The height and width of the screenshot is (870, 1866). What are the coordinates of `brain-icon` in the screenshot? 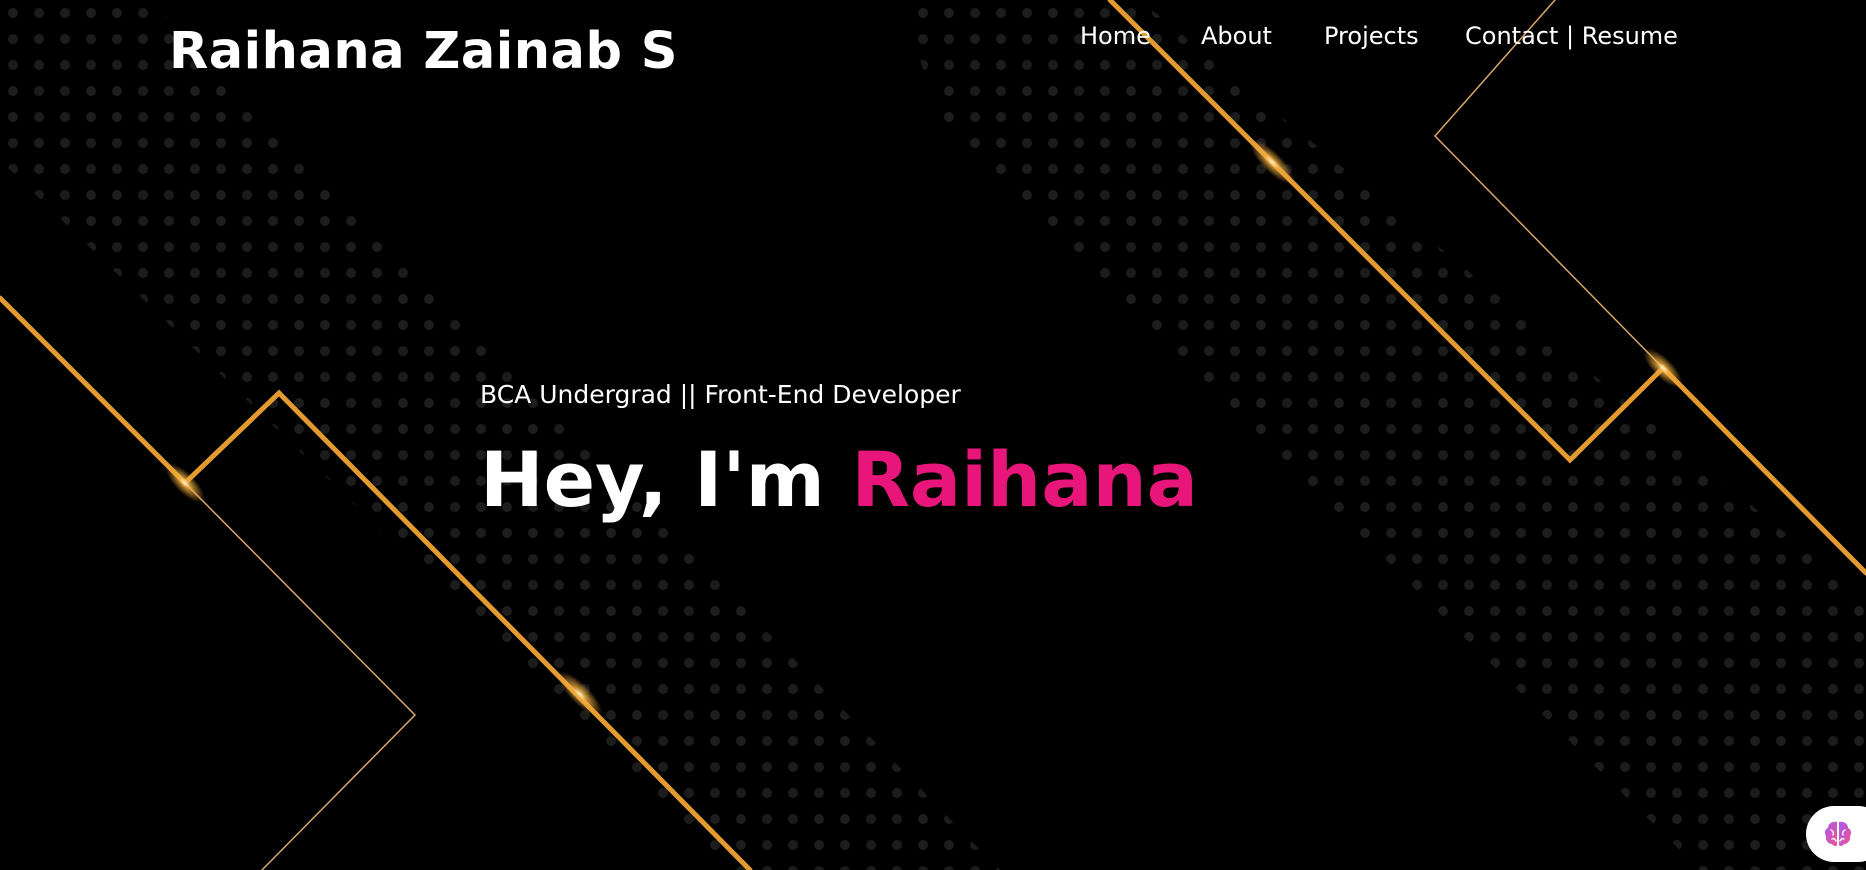 It's located at (1838, 833).